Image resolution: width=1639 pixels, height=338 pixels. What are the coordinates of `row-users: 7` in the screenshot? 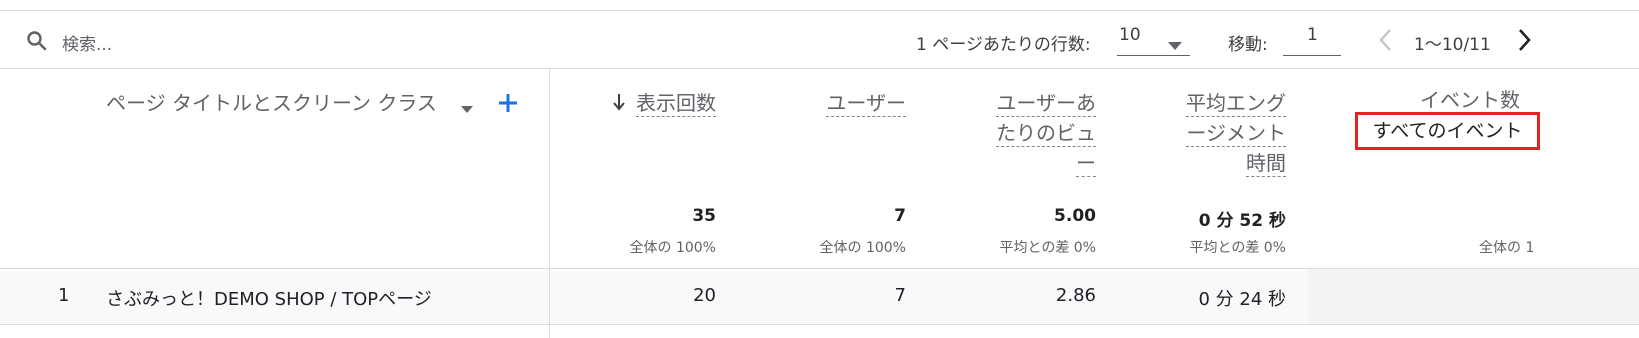 It's located at (900, 295).